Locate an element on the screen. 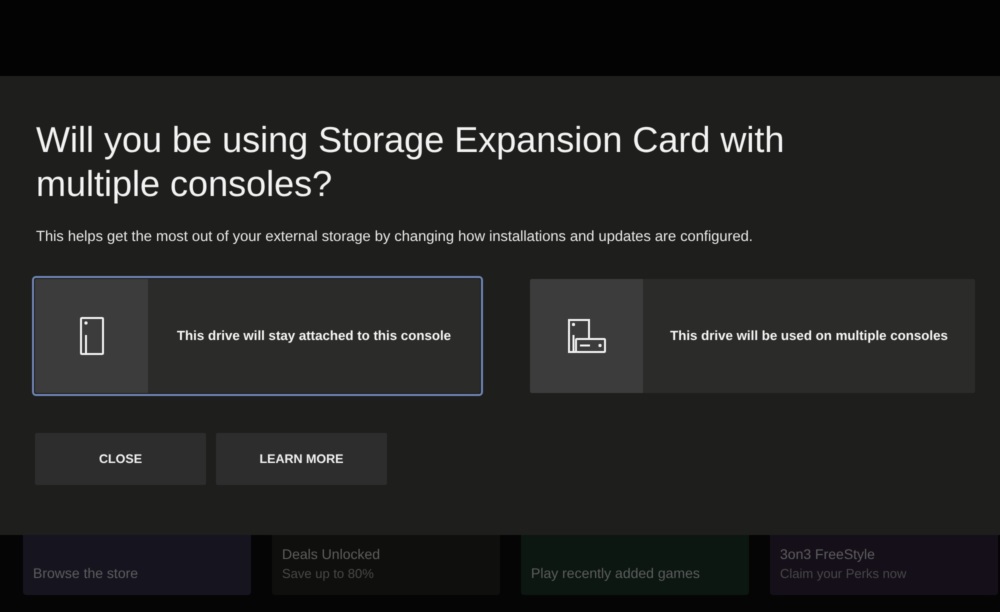 This screenshot has height=612, width=1000. consoles-icon is located at coordinates (587, 336).